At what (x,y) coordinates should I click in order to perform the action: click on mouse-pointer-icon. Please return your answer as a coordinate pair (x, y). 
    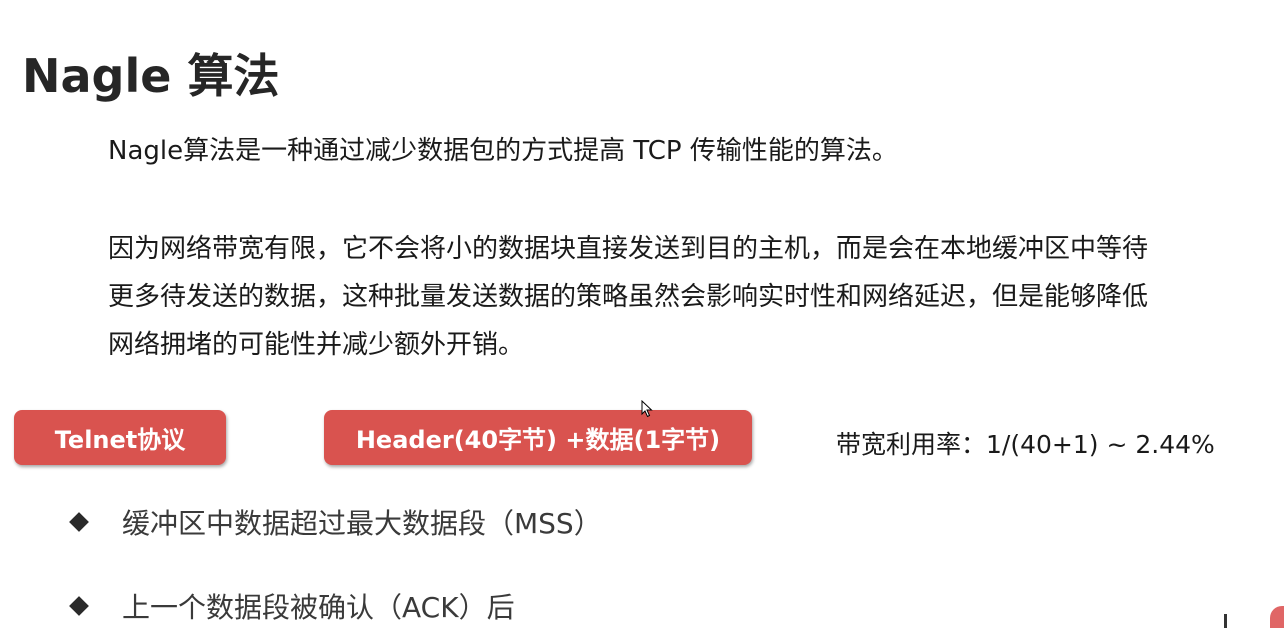
    Looking at the image, I should click on (647, 410).